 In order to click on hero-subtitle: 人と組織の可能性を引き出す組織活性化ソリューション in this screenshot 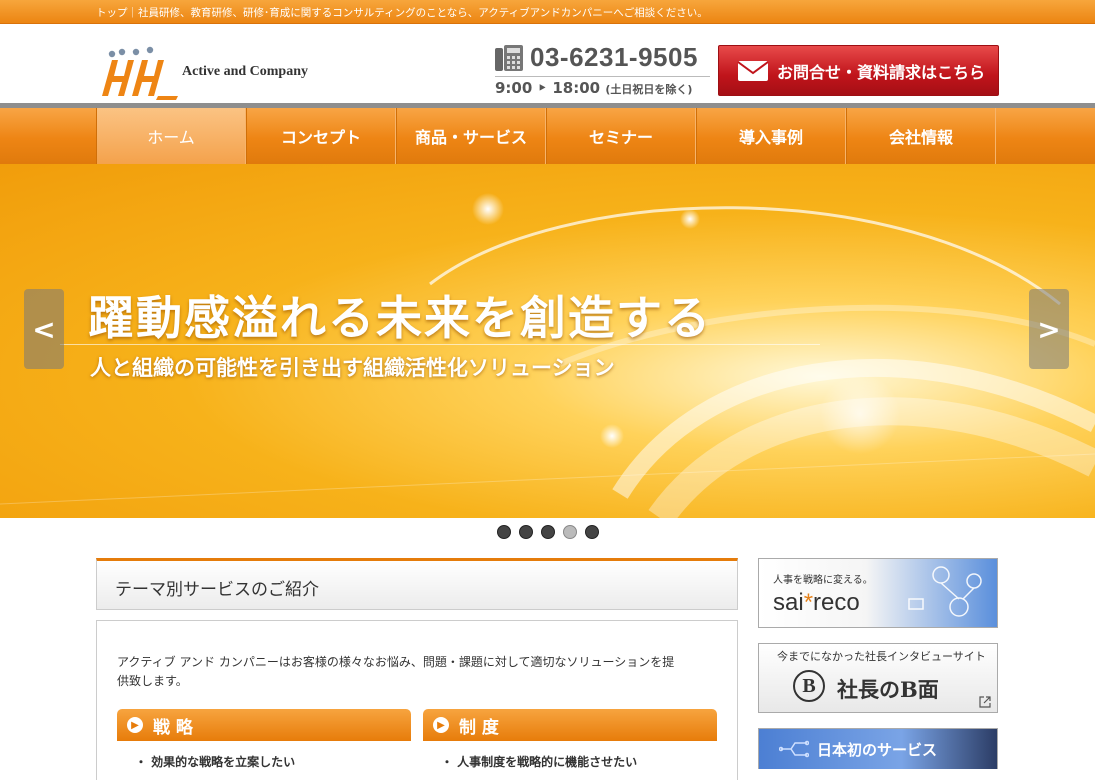, I will do `click(352, 368)`.